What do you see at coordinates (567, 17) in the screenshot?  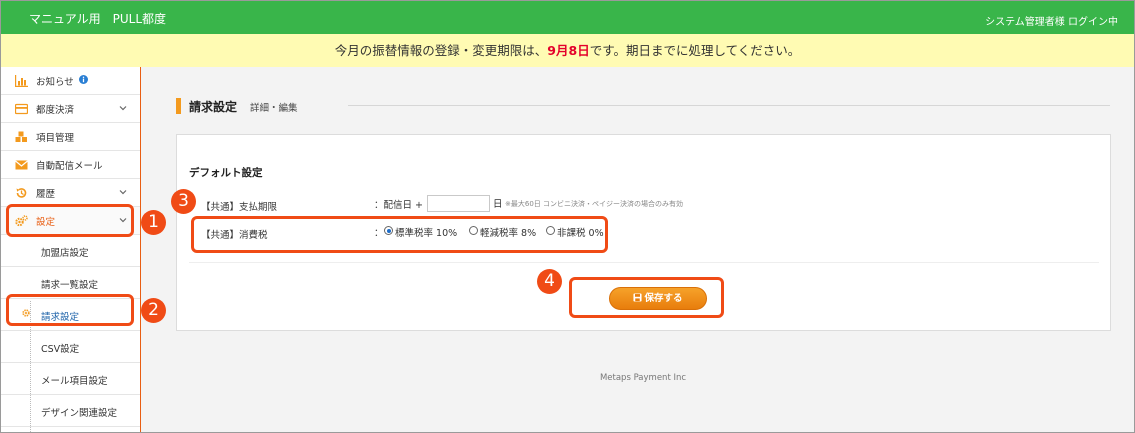 I see `top-bar: マニュアル用 PULL都度 システム管理者様 ログイン中` at bounding box center [567, 17].